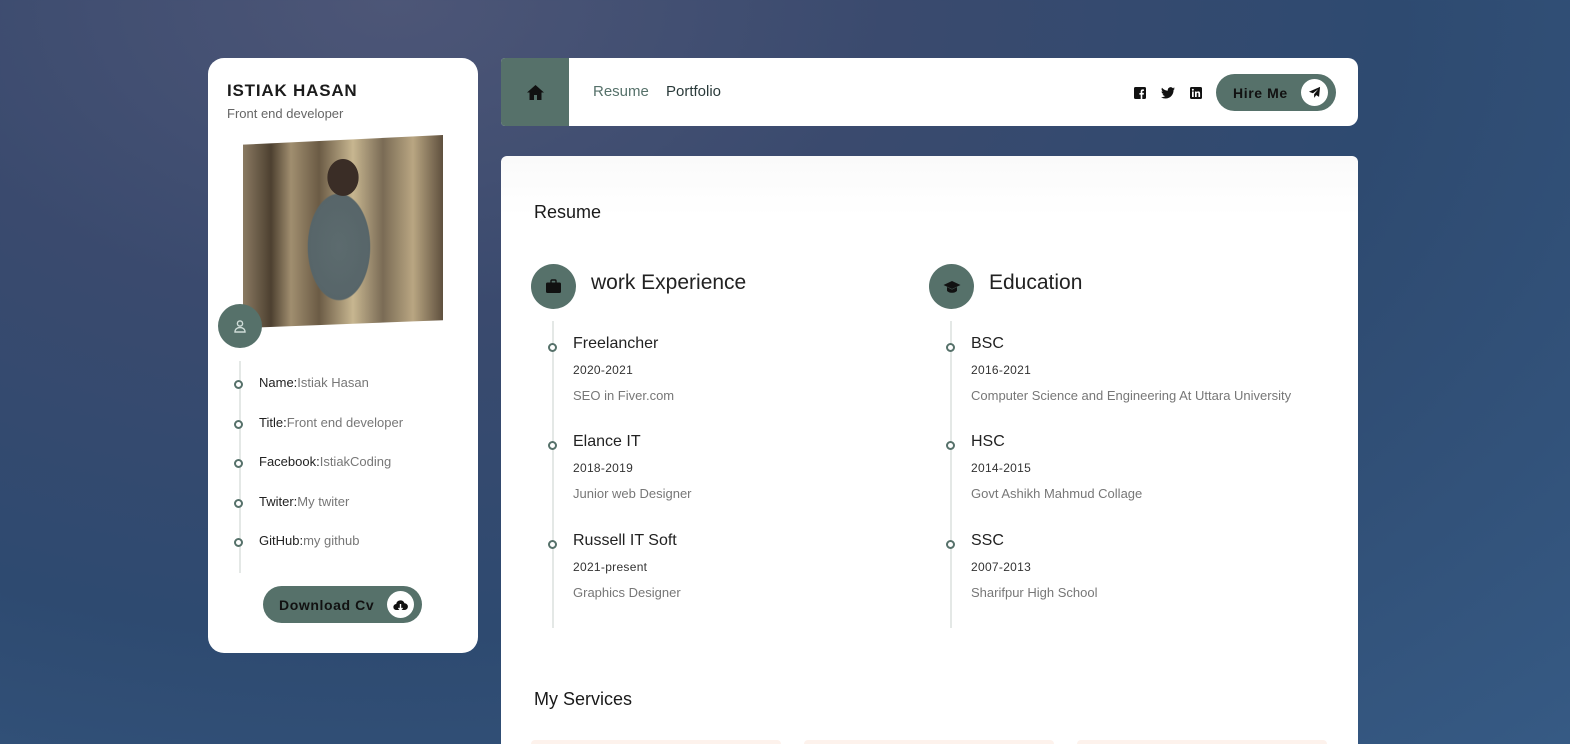 The width and height of the screenshot is (1570, 744). I want to click on education-item-years: 2016-2021, so click(1001, 370).